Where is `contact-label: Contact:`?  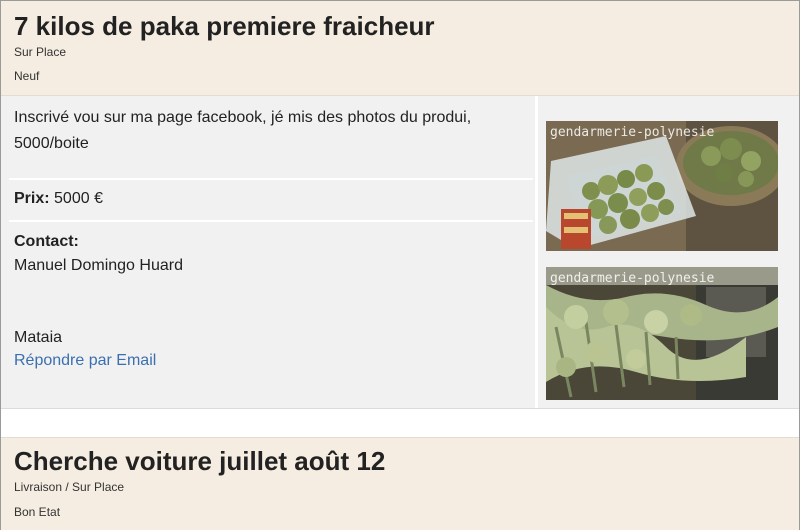 contact-label: Contact: is located at coordinates (46, 241).